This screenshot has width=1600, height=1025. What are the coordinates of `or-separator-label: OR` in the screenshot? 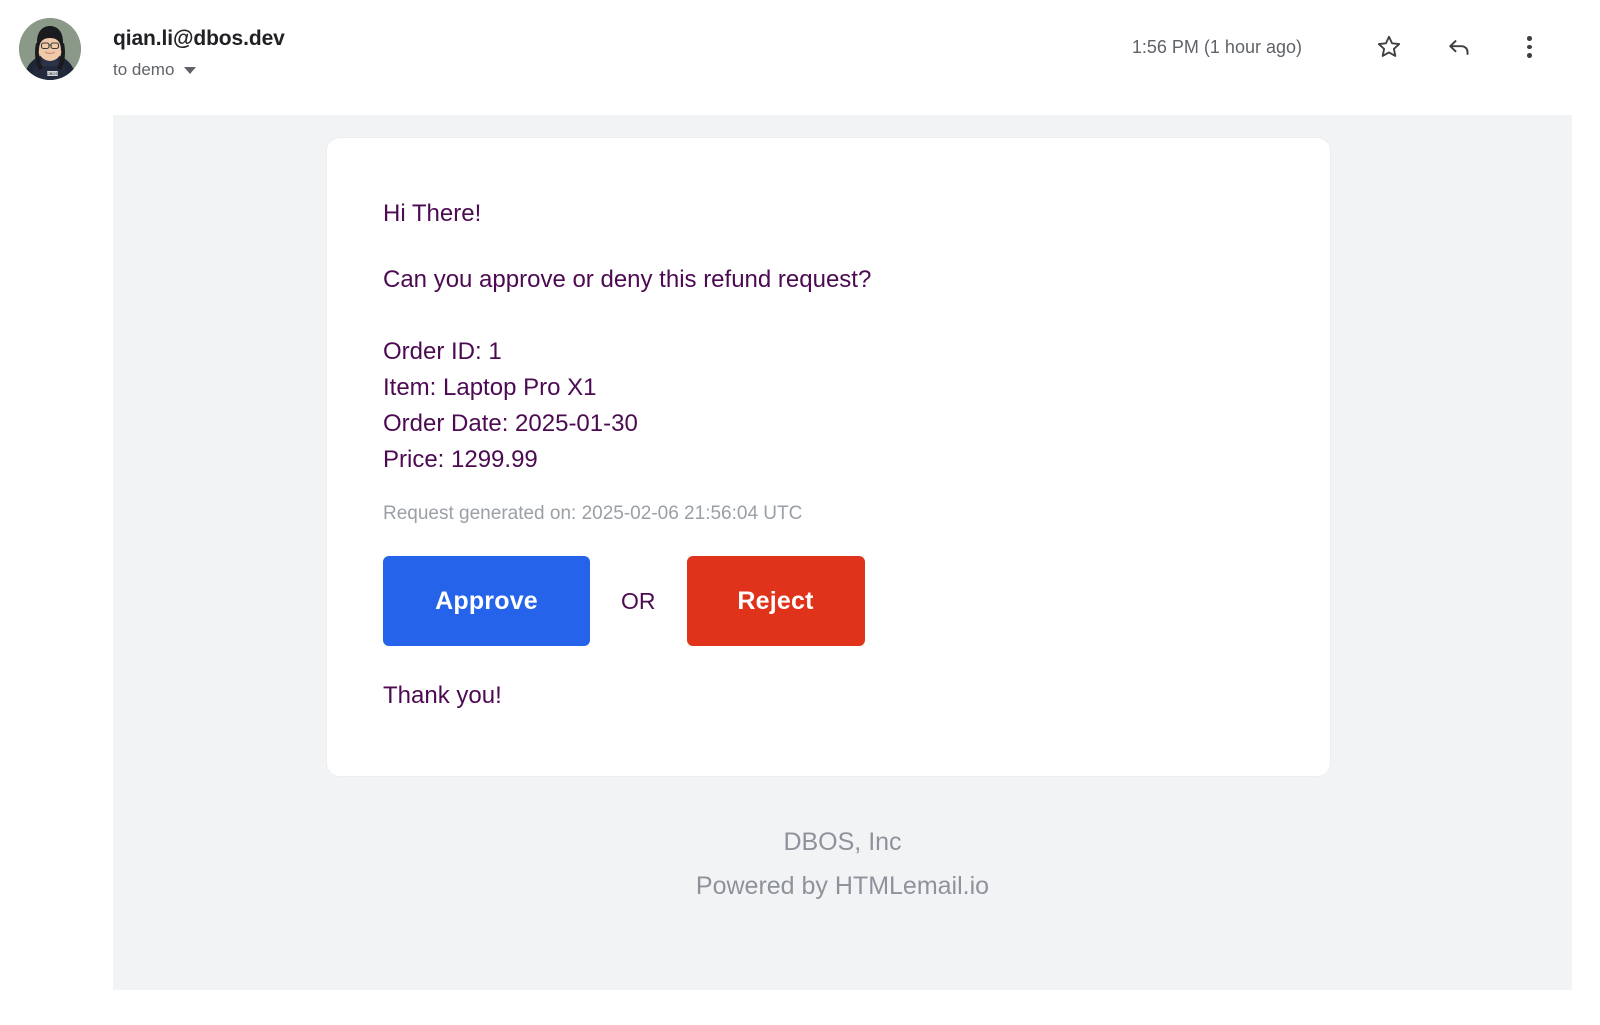 It's located at (638, 601).